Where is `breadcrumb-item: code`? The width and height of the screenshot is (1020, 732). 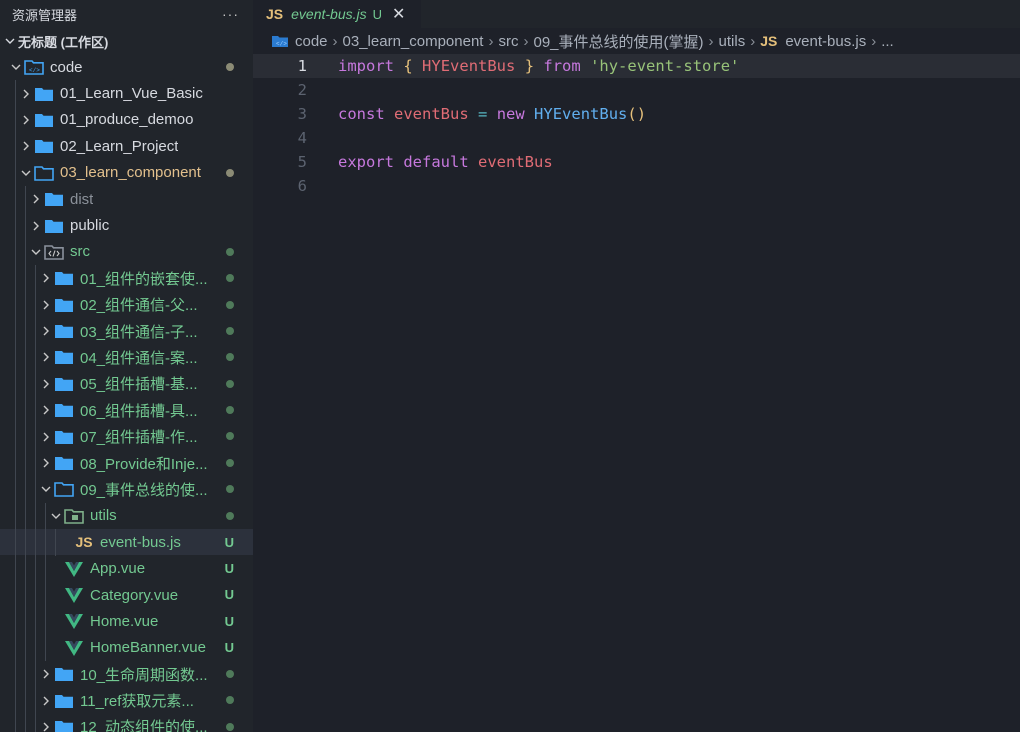
breadcrumb-item: code is located at coordinates (311, 41).